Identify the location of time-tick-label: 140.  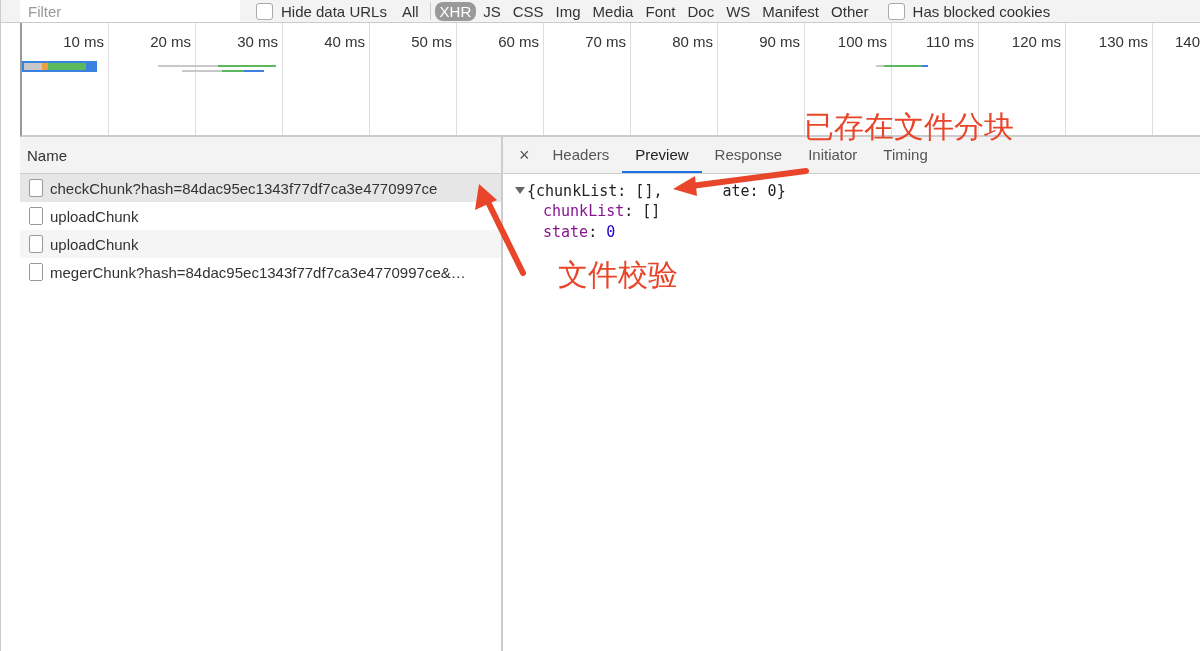
(1187, 41).